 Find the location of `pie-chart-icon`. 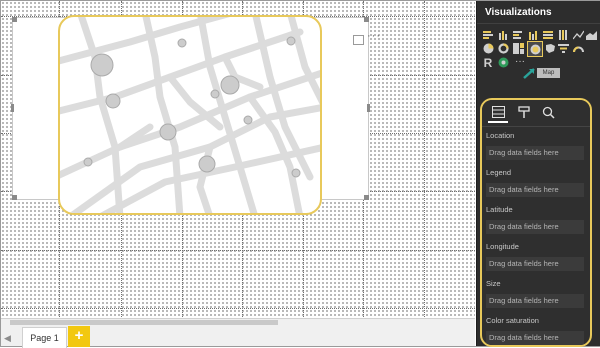

pie-chart-icon is located at coordinates (488, 48).